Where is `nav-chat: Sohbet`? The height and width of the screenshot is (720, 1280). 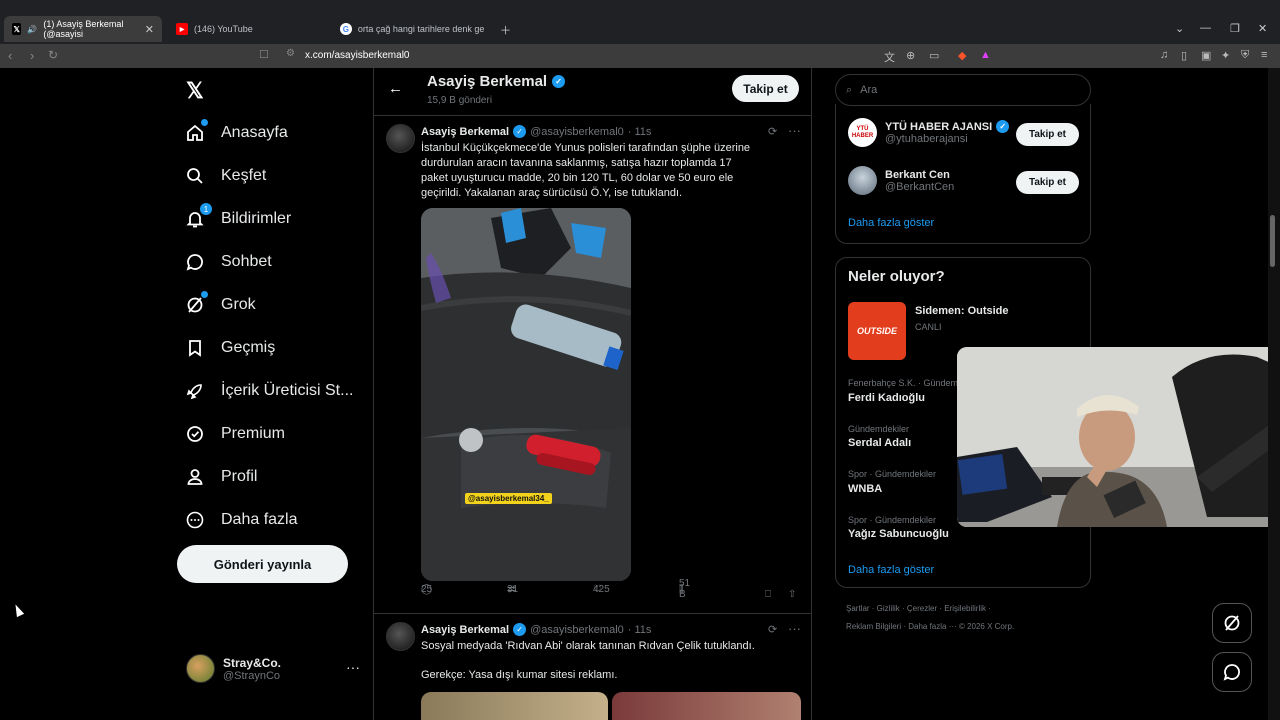 nav-chat: Sohbet is located at coordinates (228, 262).